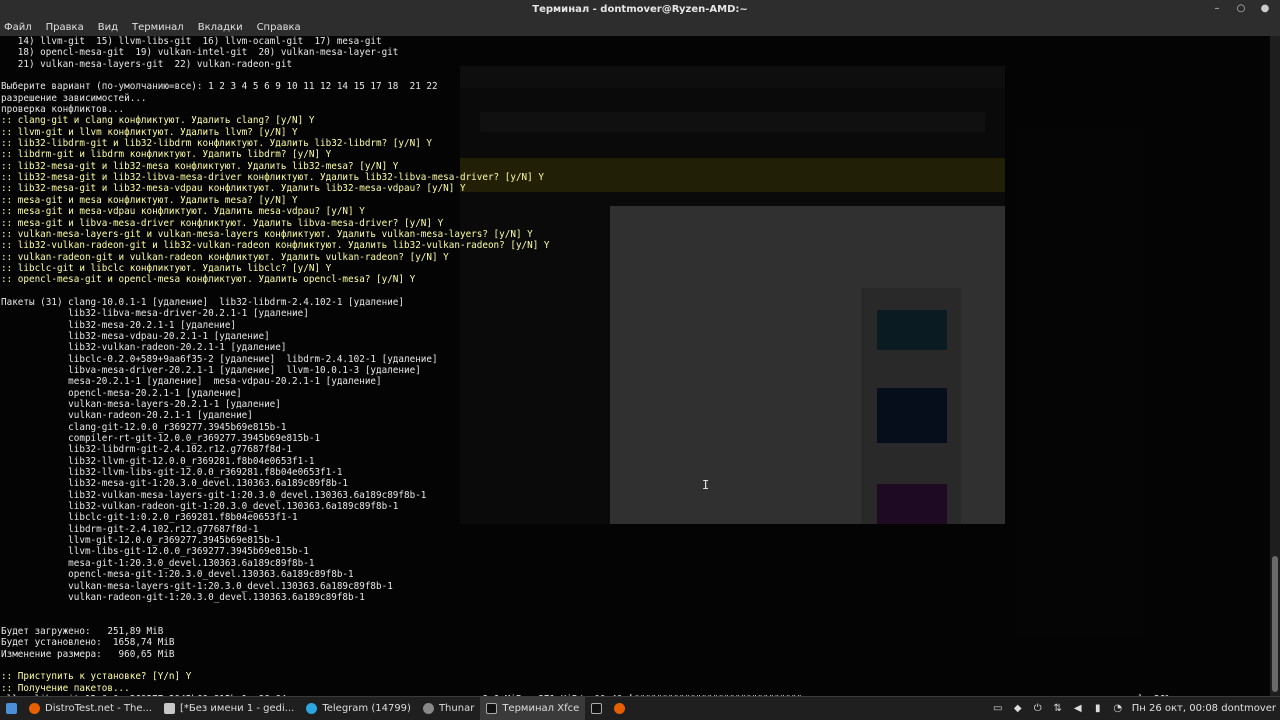 Image resolution: width=1280 pixels, height=720 pixels. What do you see at coordinates (640, 27) in the screenshot?
I see `menu-bar: Файл Правка Вид Терминал Вкладки Справка` at bounding box center [640, 27].